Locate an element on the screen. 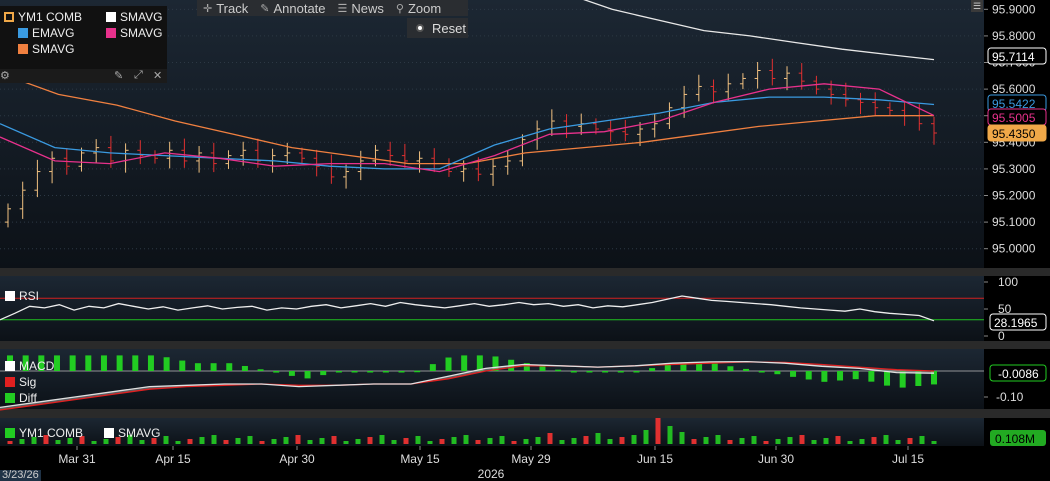  legend-item-ym1: YM1 COMB is located at coordinates (43, 17).